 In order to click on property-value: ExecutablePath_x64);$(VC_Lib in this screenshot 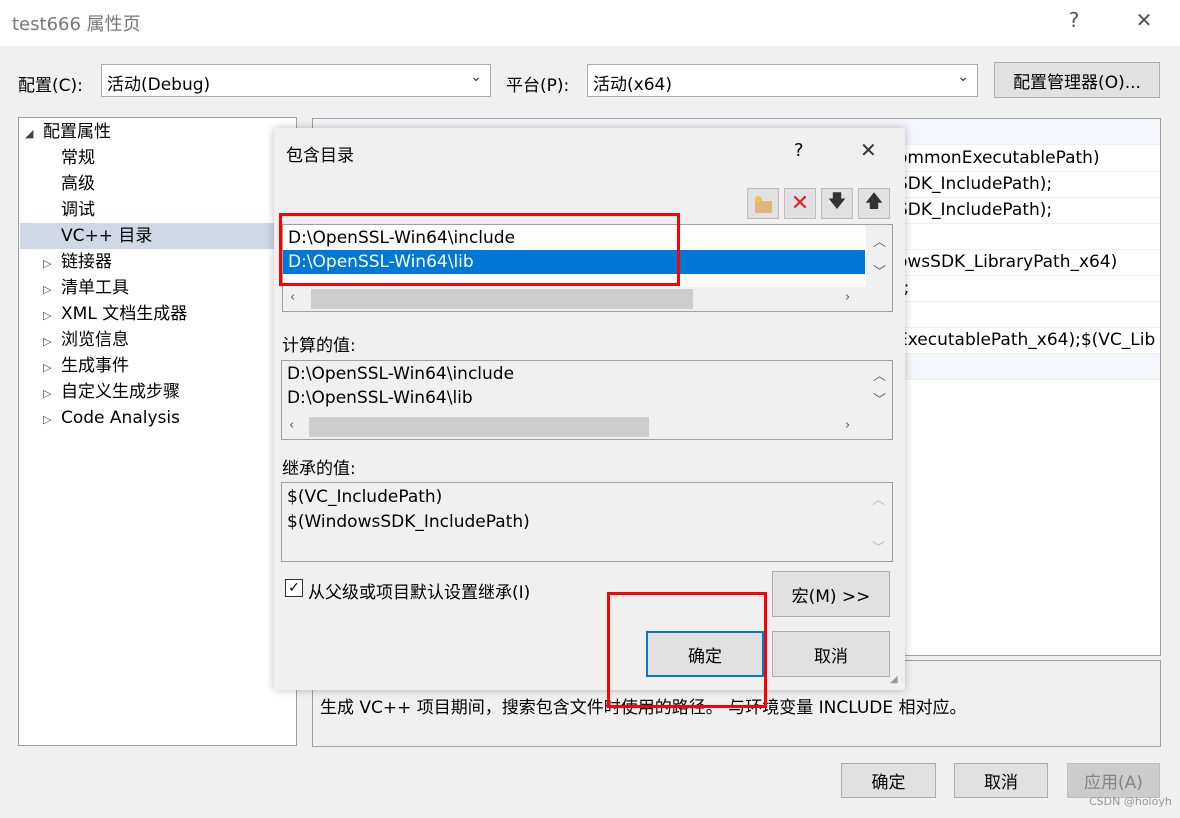, I will do `click(1026, 340)`.